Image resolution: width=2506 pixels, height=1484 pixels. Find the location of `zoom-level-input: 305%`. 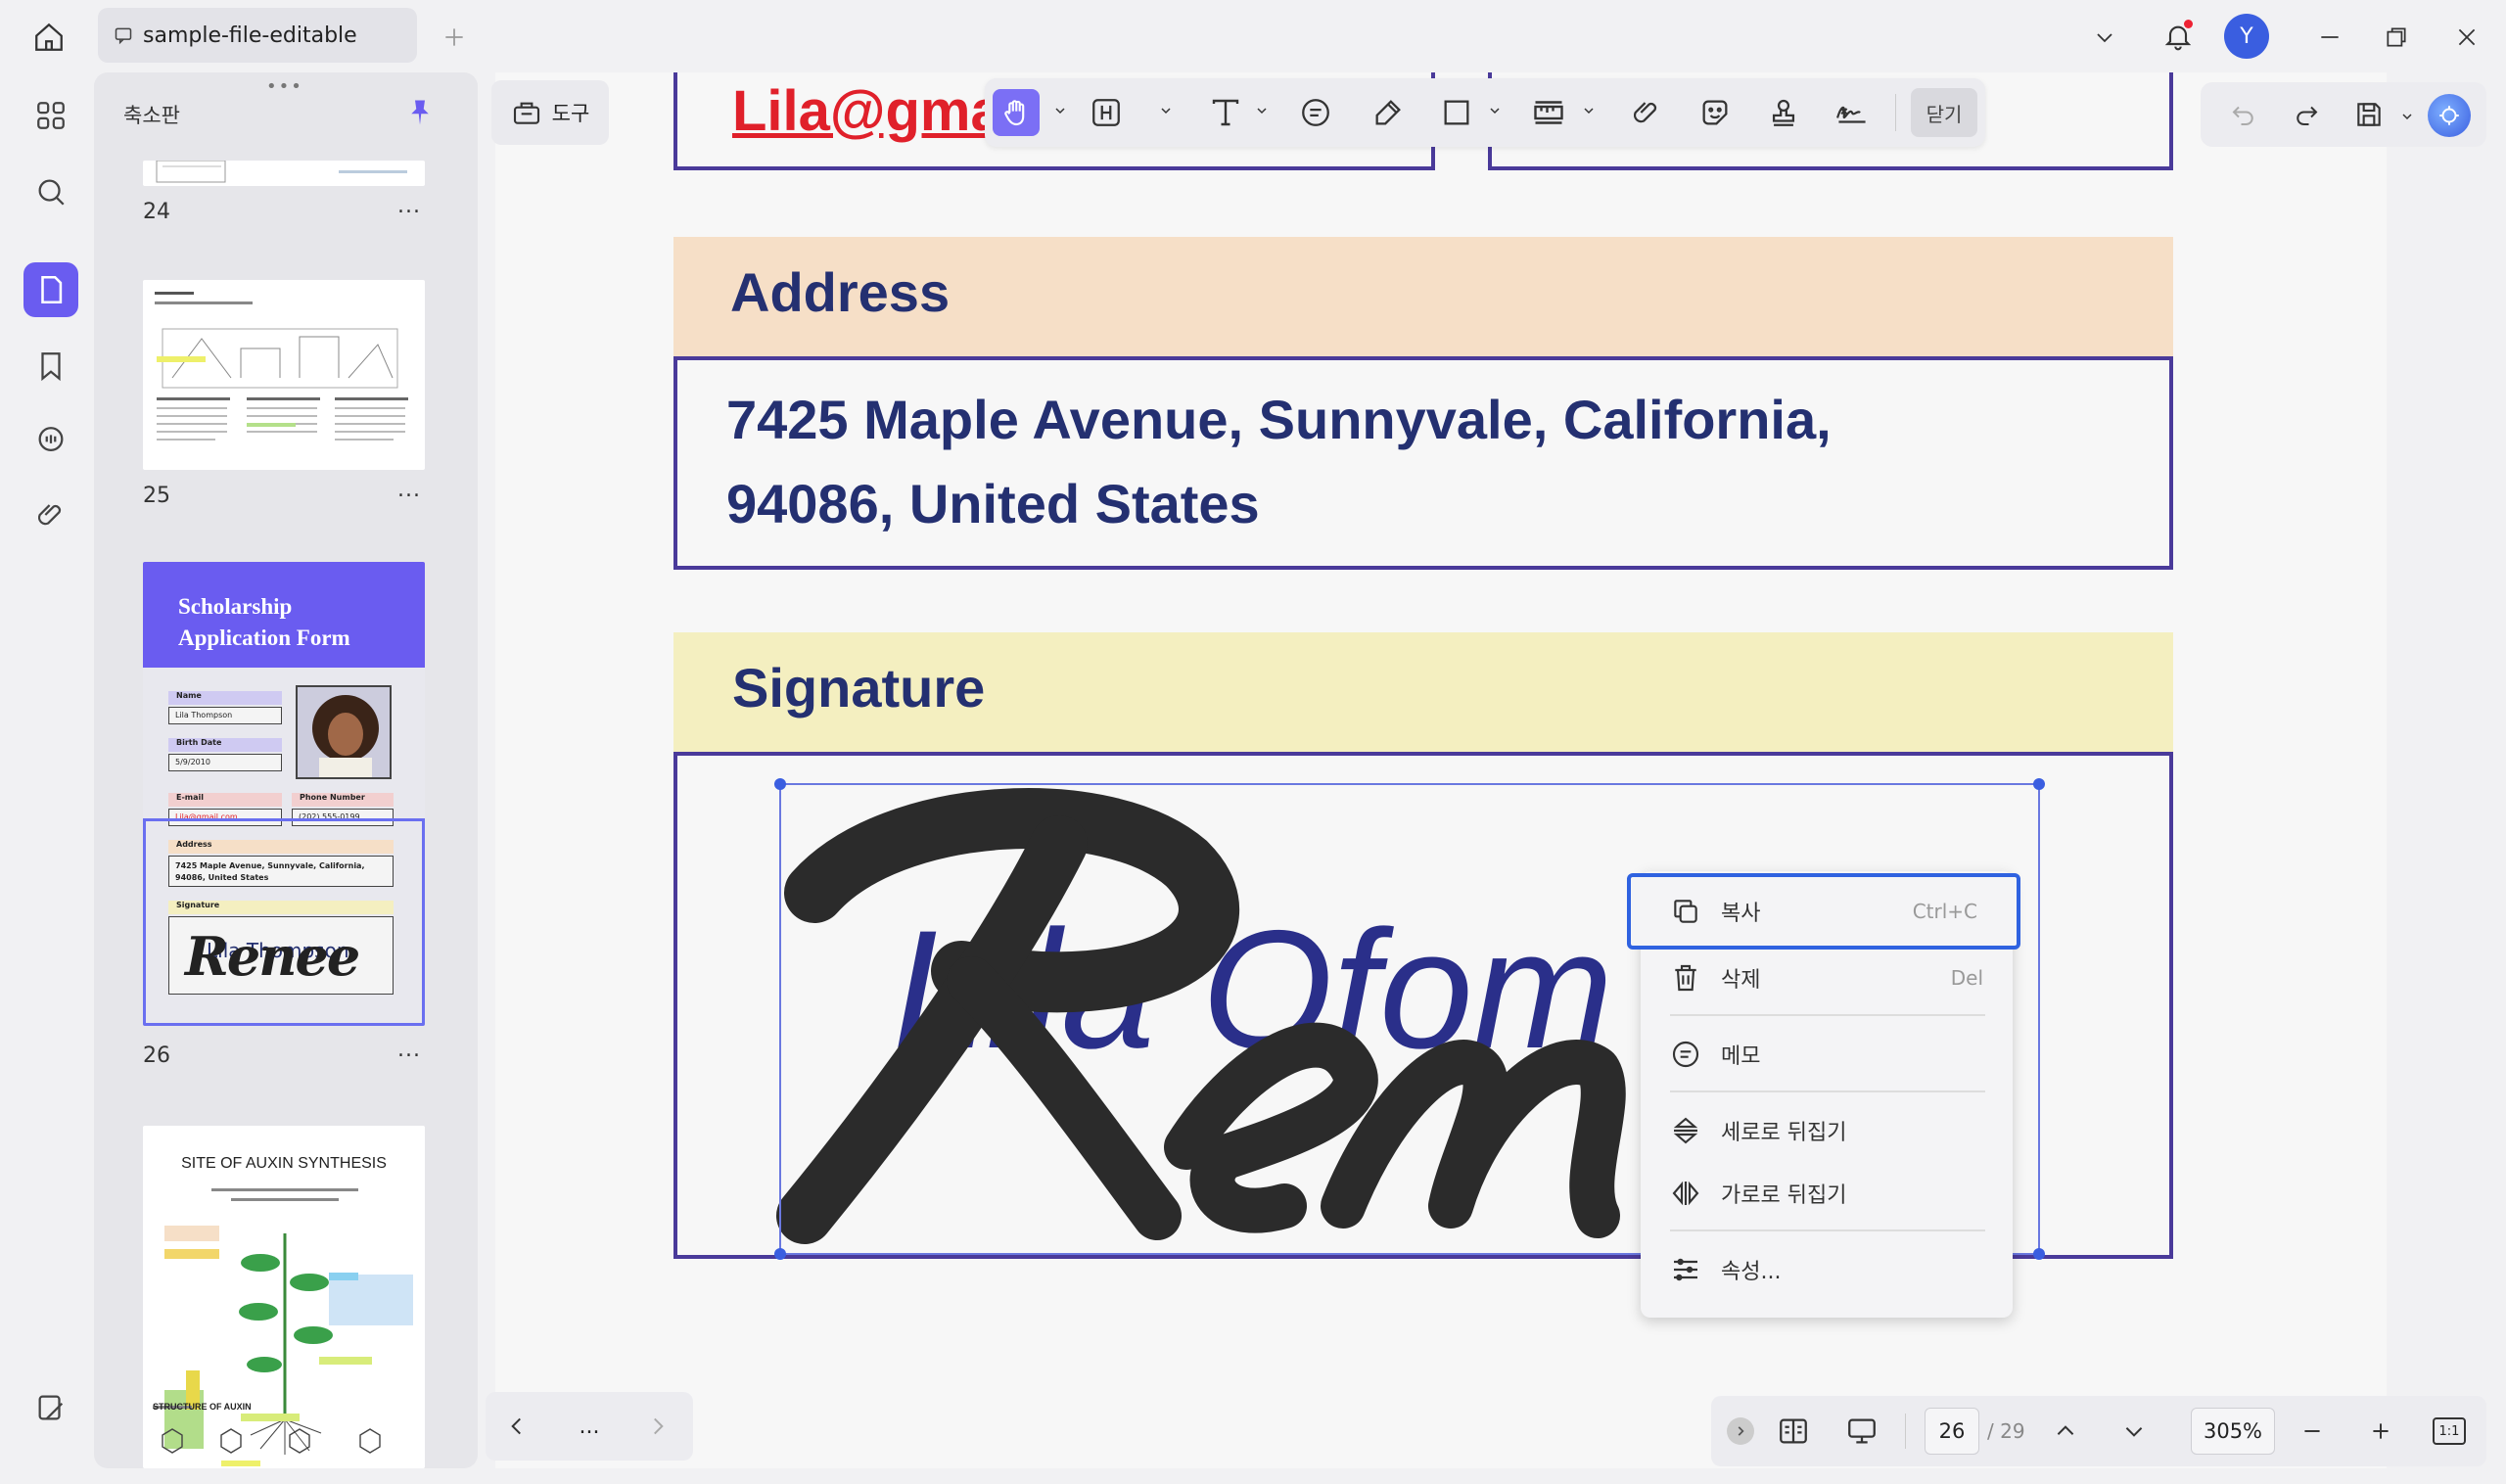

zoom-level-input: 305% is located at coordinates (2233, 1431).